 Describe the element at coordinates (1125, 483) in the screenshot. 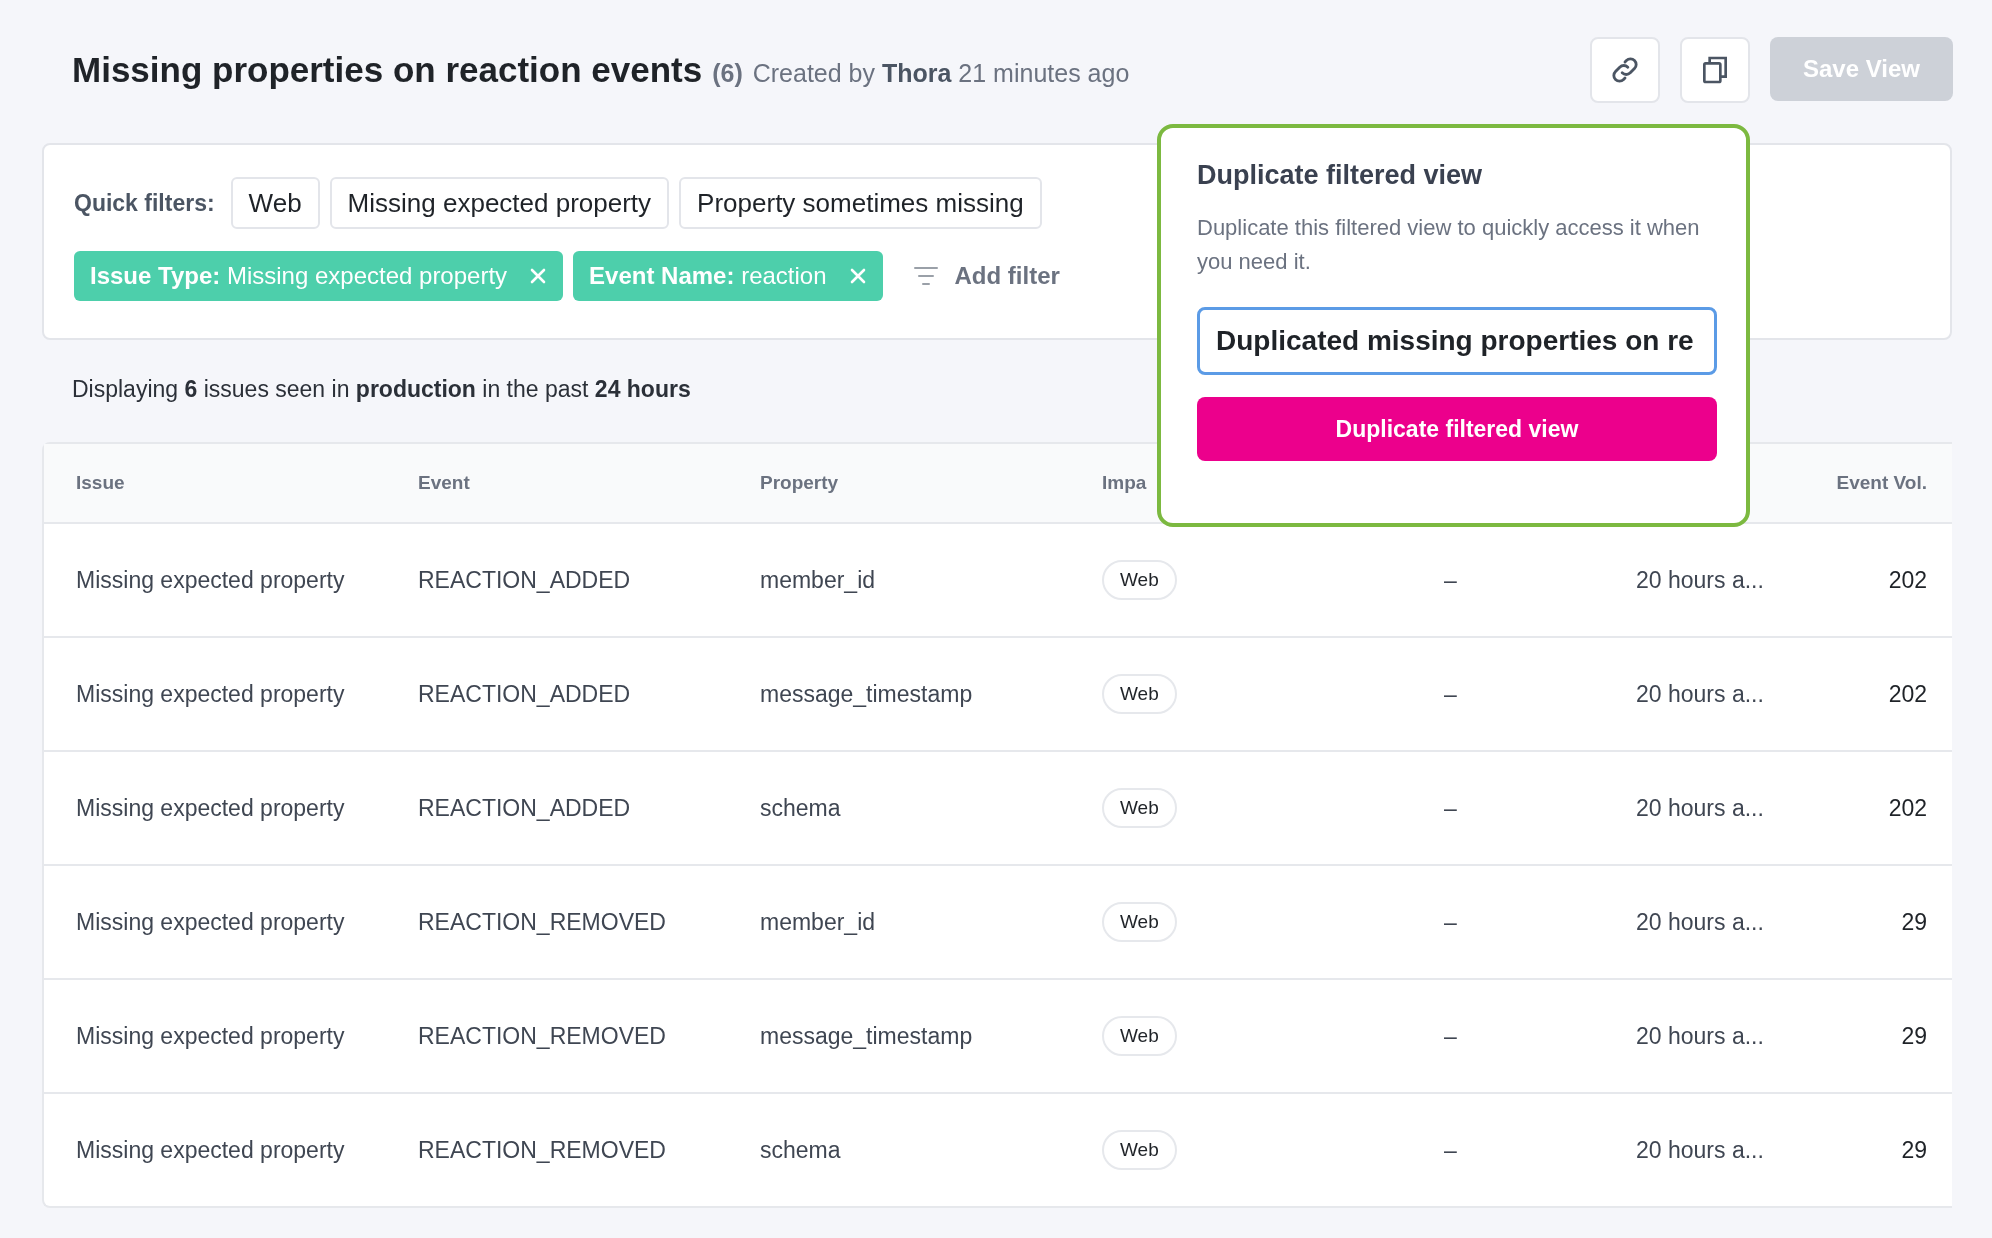

I see `column-header: Impa` at that location.